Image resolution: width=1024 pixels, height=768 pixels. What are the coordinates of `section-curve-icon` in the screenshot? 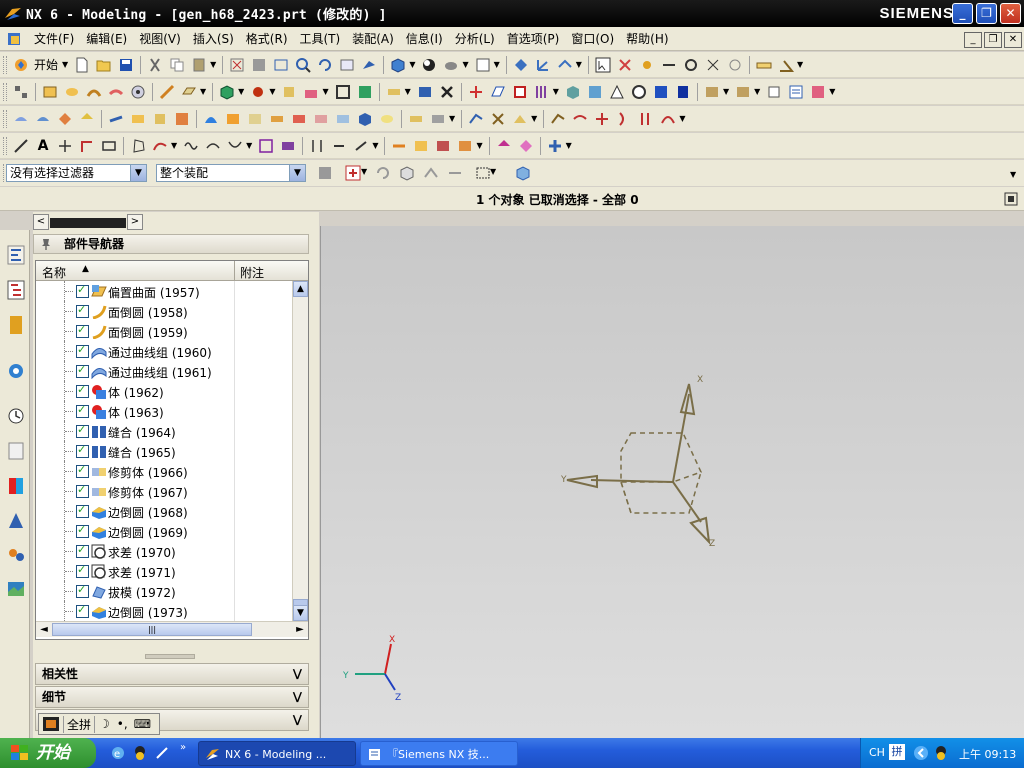 It's located at (624, 119).